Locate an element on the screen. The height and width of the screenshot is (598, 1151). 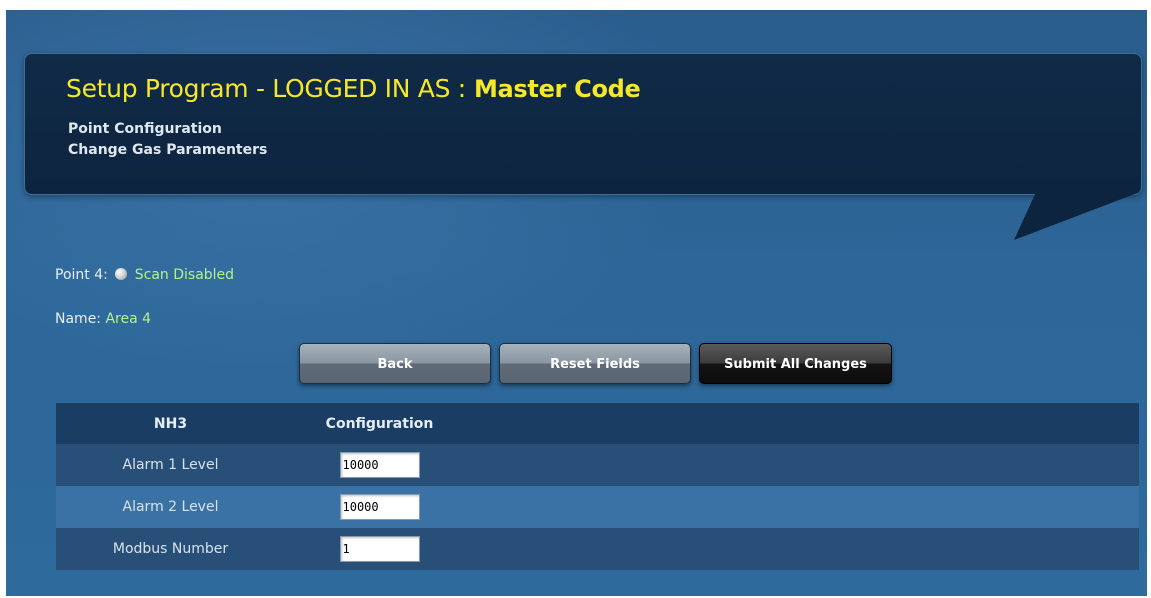
point-status-row: Point 4: Scan Disabled is located at coordinates (144, 275).